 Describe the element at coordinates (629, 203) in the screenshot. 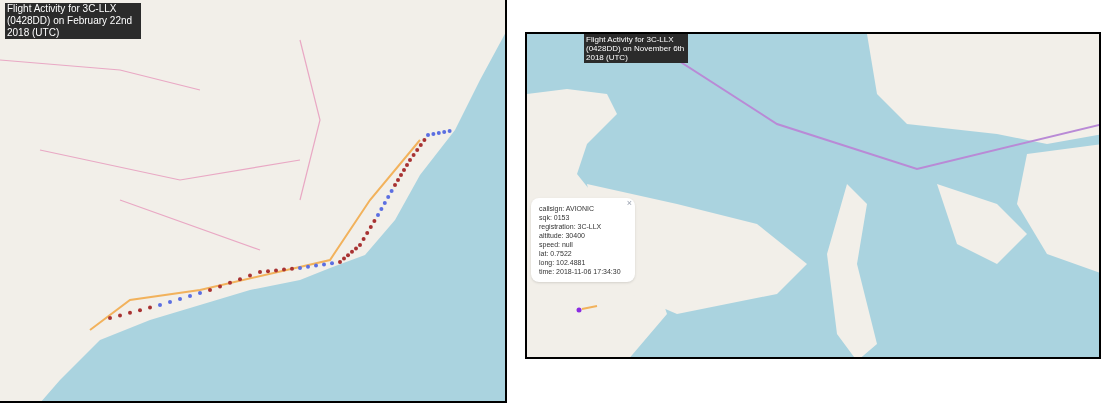

I see `close-button: ×` at that location.